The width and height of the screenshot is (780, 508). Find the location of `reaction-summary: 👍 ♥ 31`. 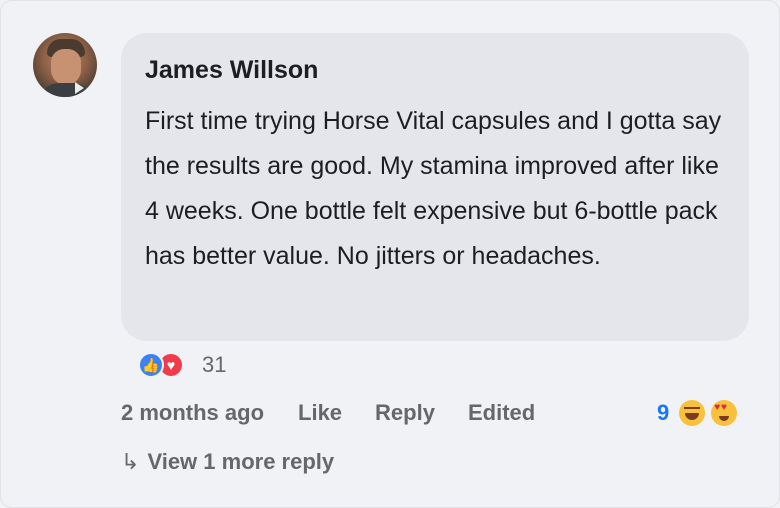

reaction-summary: 👍 ♥ 31 is located at coordinates (182, 365).